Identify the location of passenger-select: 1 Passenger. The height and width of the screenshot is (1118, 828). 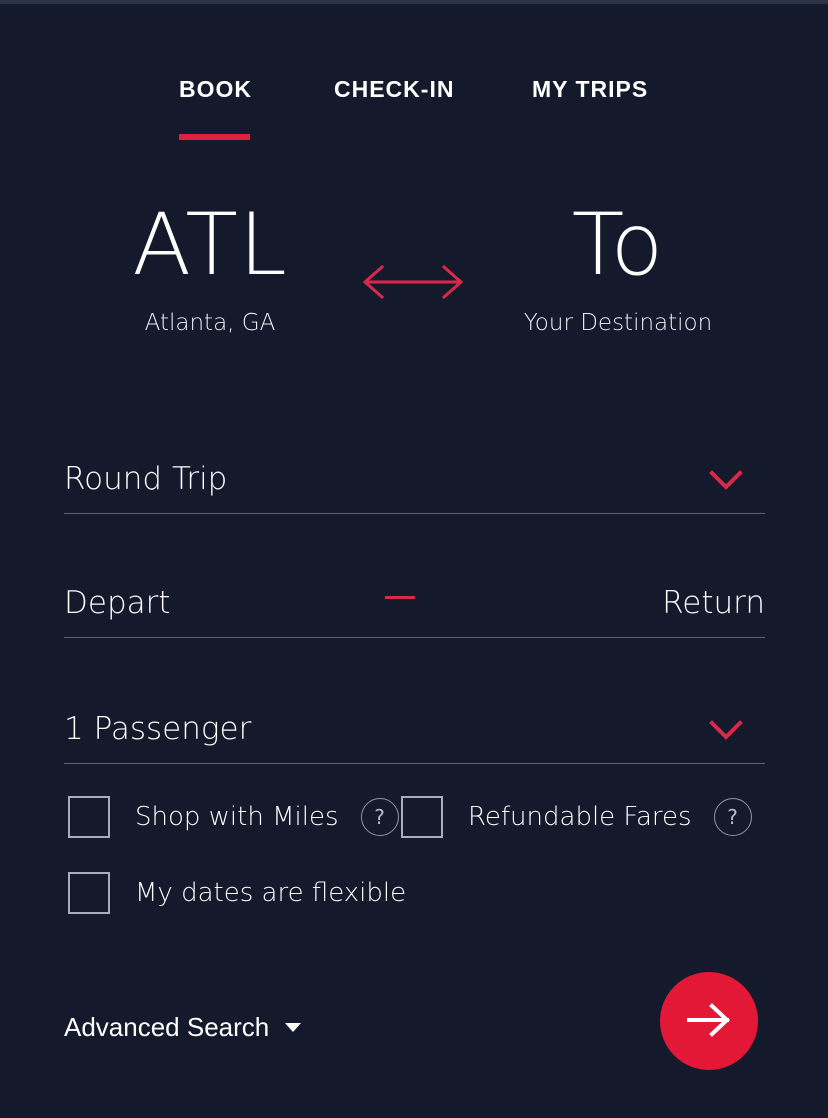
(414, 725).